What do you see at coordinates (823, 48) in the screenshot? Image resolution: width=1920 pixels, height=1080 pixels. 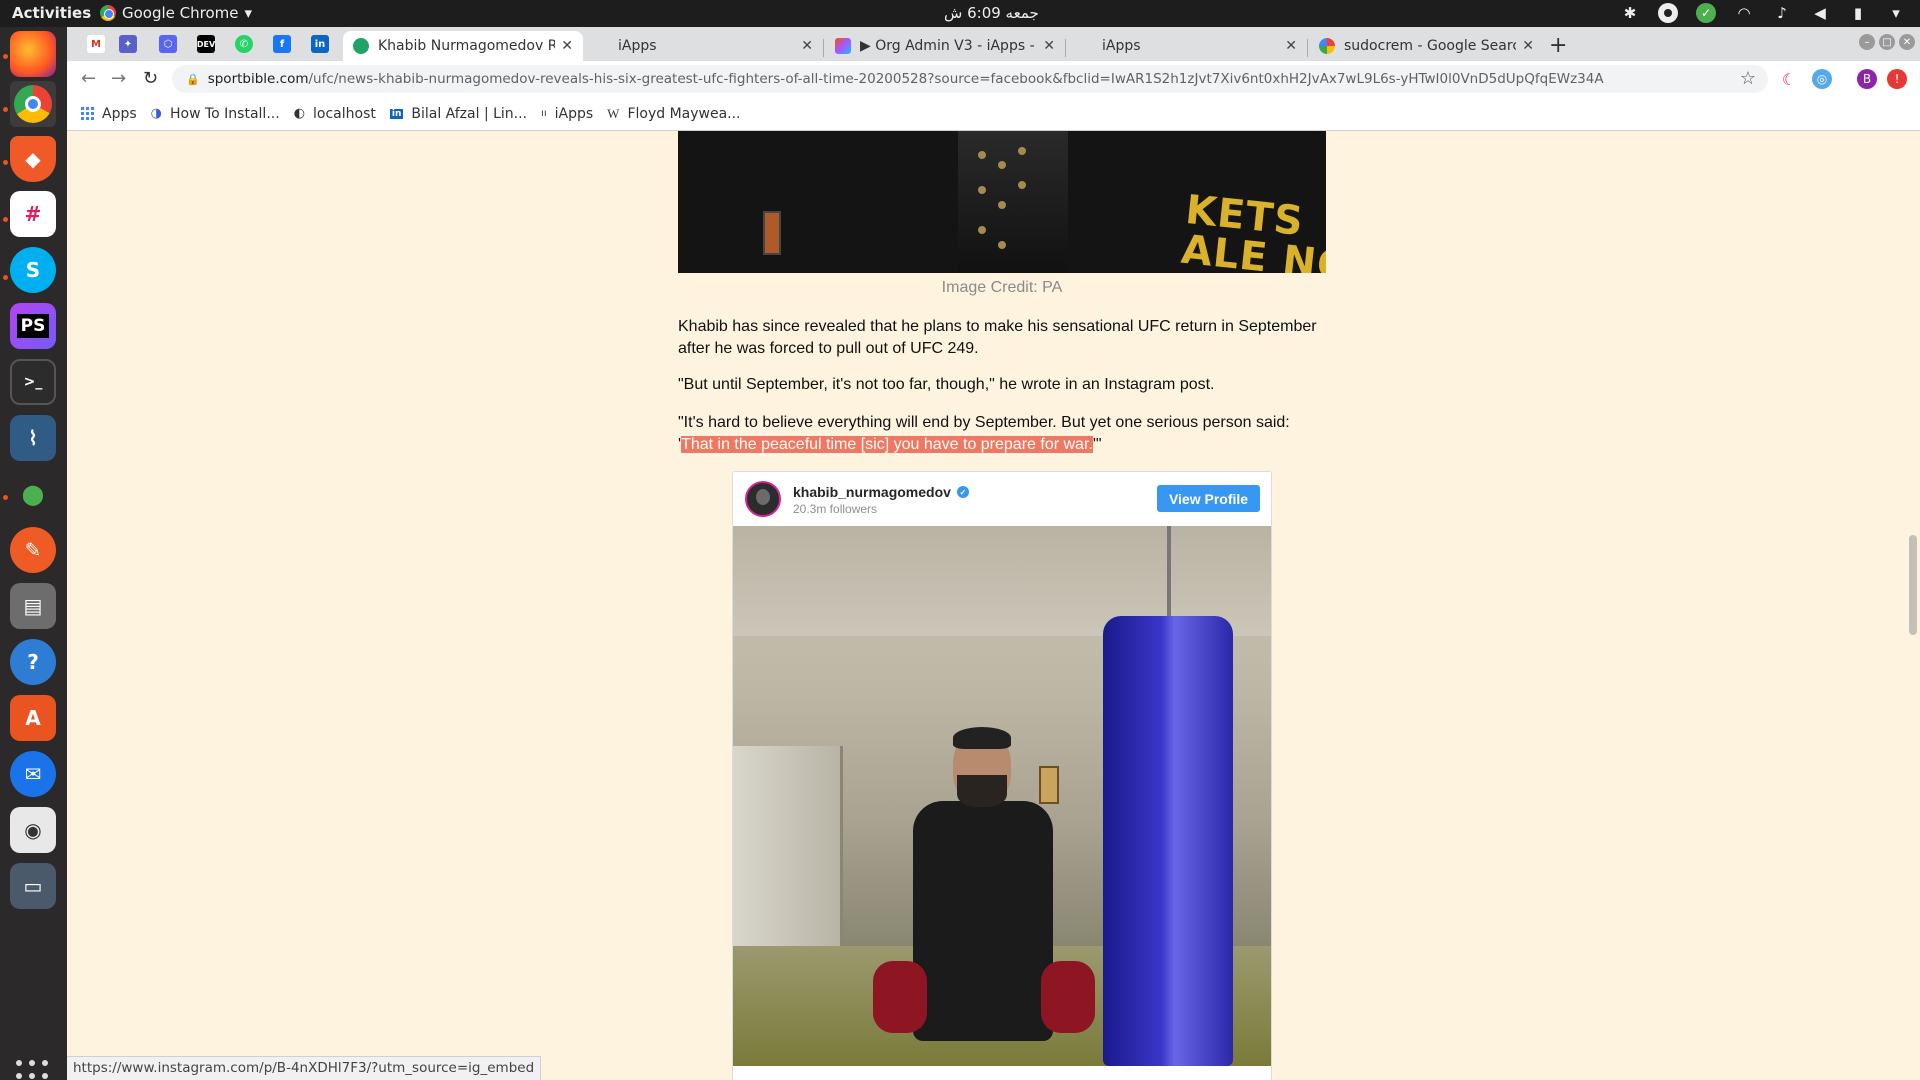 I see `tab-divider` at bounding box center [823, 48].